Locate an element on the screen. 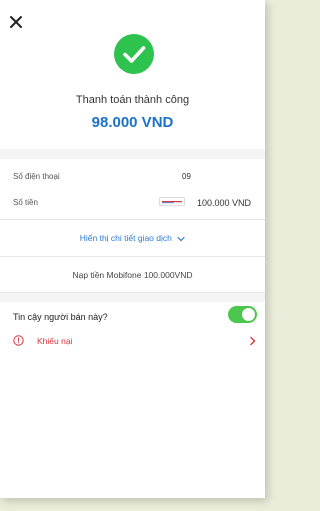 This screenshot has height=511, width=320. details-link-label: Hiển thị chi tiết giao dịch is located at coordinates (125, 238).